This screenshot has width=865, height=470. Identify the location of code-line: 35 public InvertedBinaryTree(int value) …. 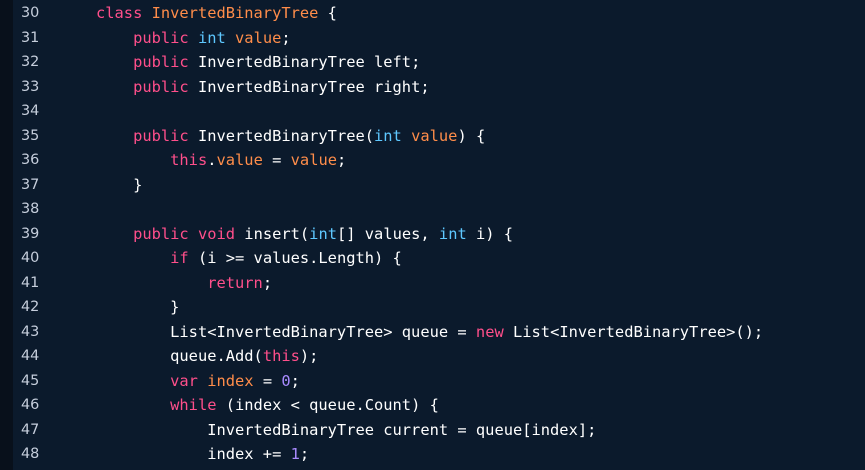
(439, 136).